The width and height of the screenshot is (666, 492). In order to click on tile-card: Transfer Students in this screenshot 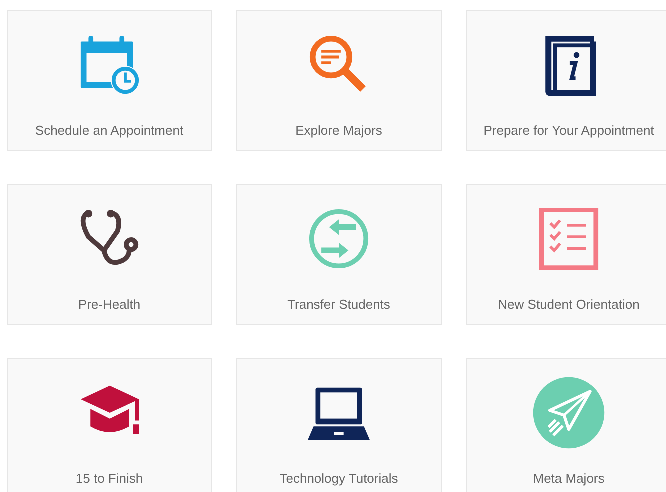, I will do `click(339, 254)`.